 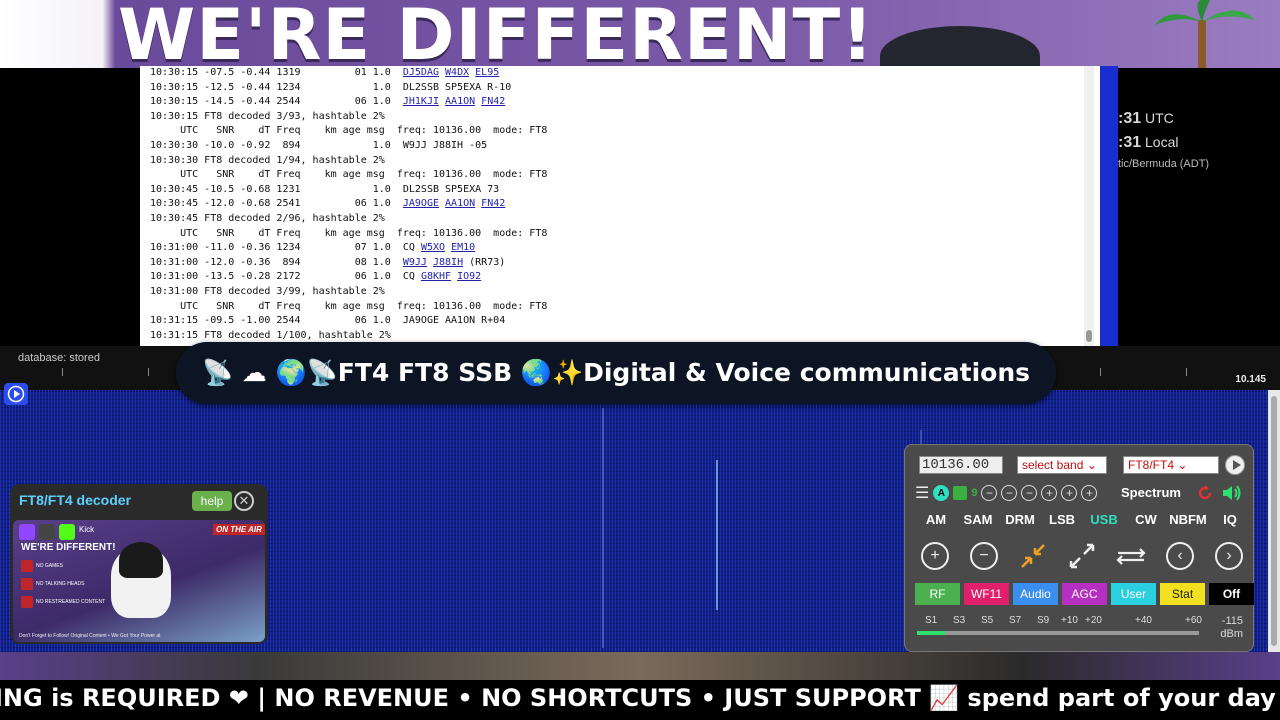 I want to click on spectrum-button: Spectrum, so click(x=1151, y=492).